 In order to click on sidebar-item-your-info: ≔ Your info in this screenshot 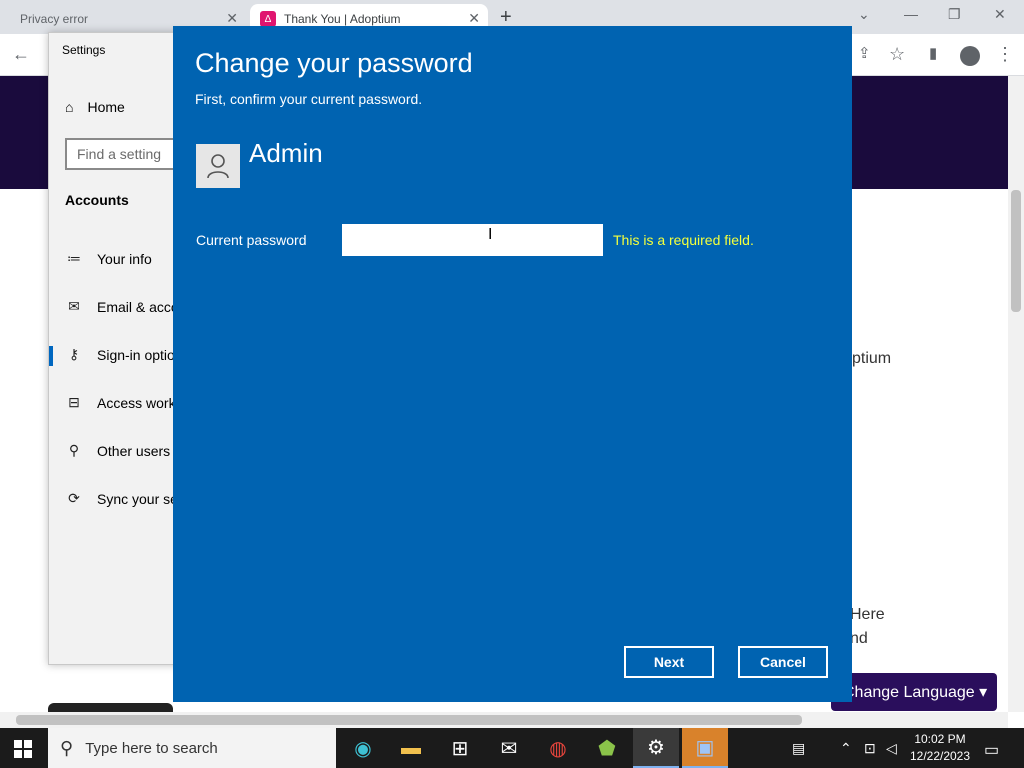, I will do `click(108, 258)`.